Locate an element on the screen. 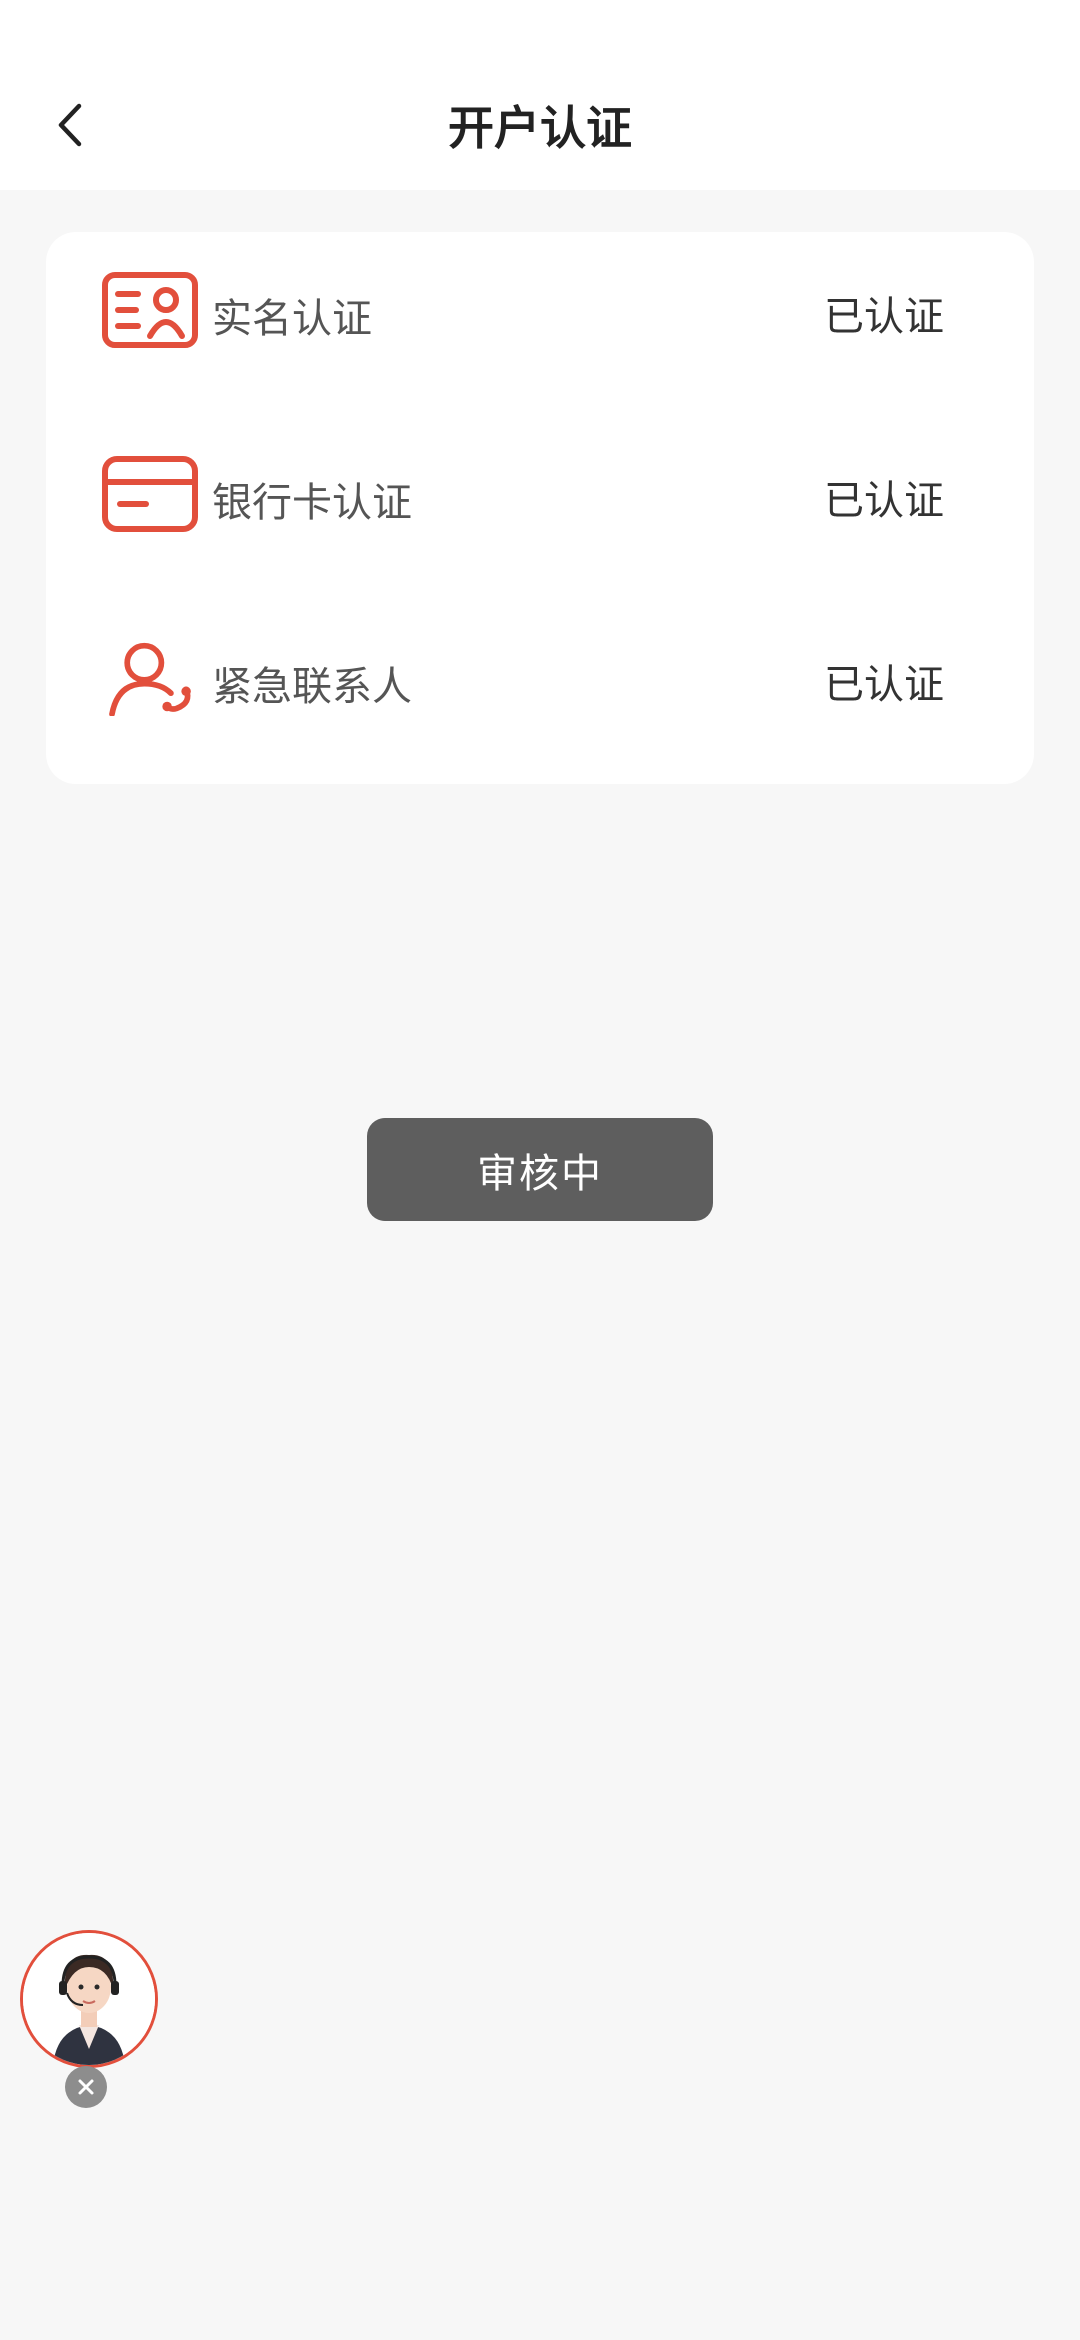 The height and width of the screenshot is (2340, 1080). item-label: 紧急联系人 is located at coordinates (312, 687).